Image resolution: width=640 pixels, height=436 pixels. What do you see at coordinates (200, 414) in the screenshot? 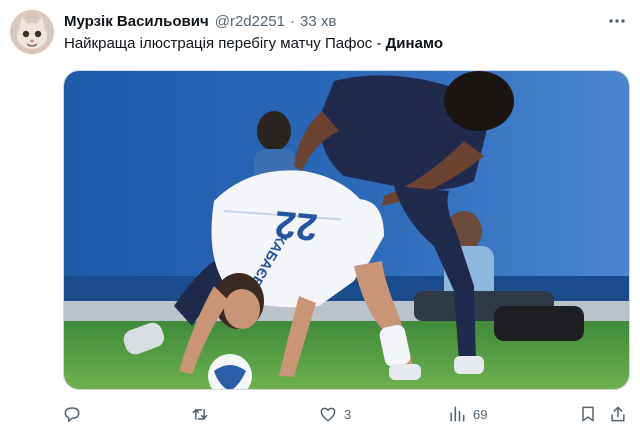
I see `repost-icon` at bounding box center [200, 414].